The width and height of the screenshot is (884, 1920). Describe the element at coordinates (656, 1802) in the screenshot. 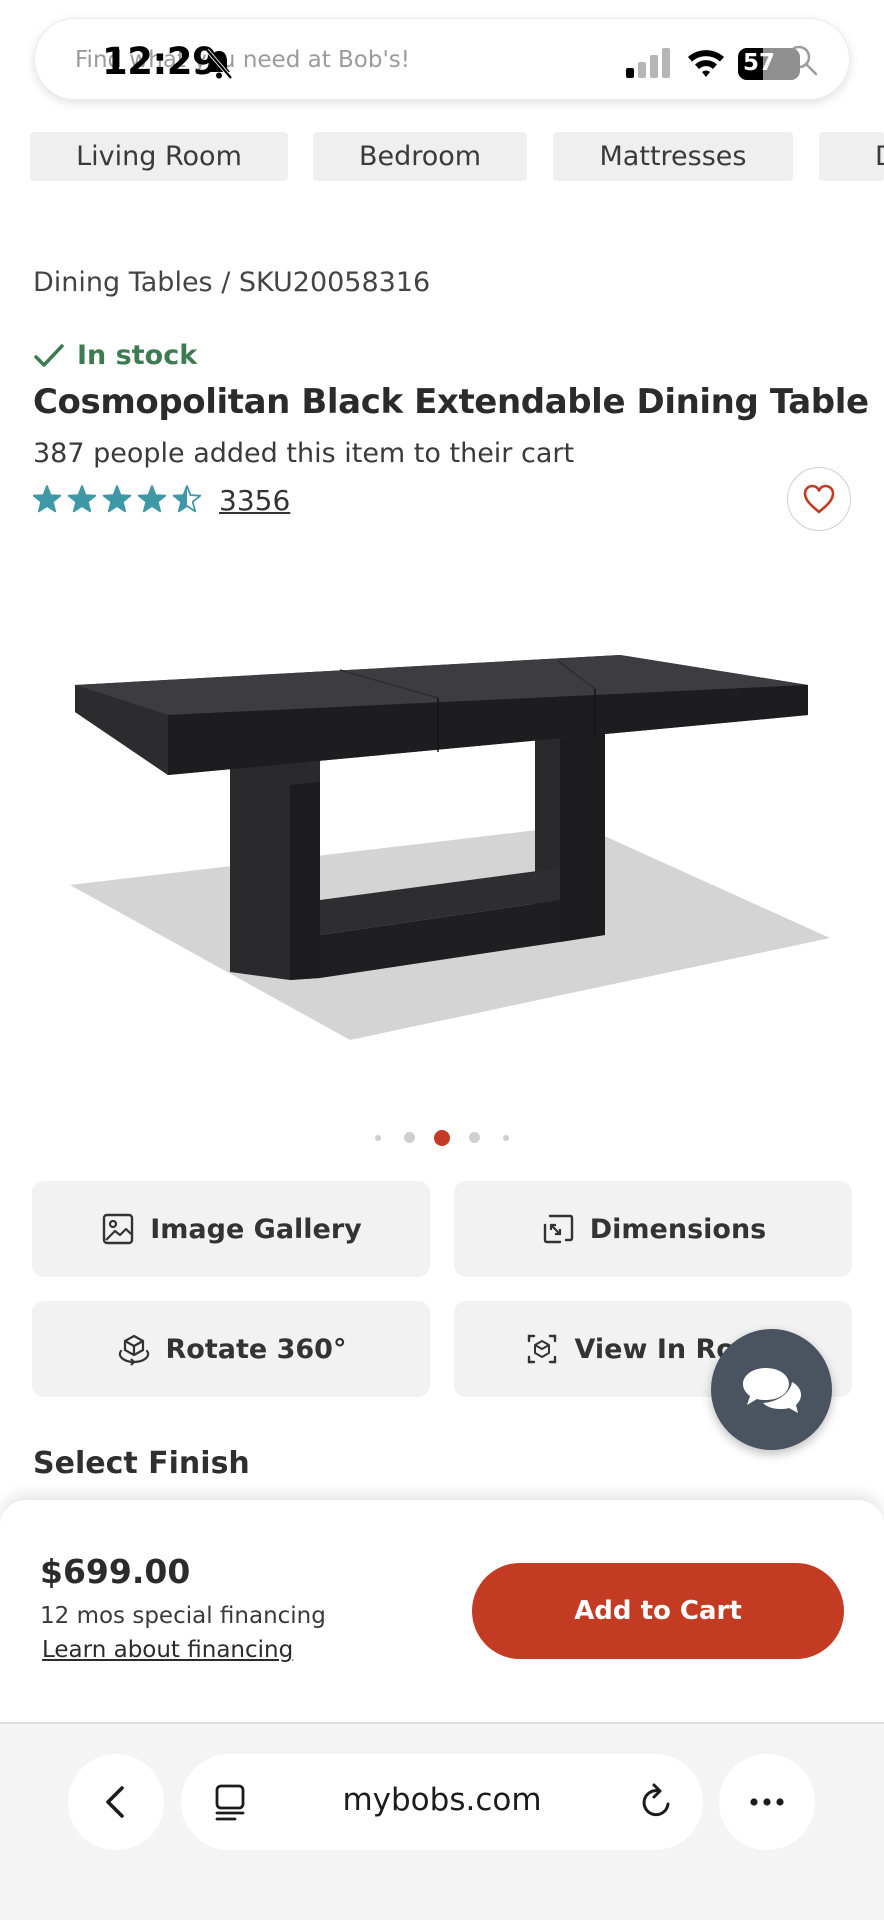

I see `reload-icon` at that location.